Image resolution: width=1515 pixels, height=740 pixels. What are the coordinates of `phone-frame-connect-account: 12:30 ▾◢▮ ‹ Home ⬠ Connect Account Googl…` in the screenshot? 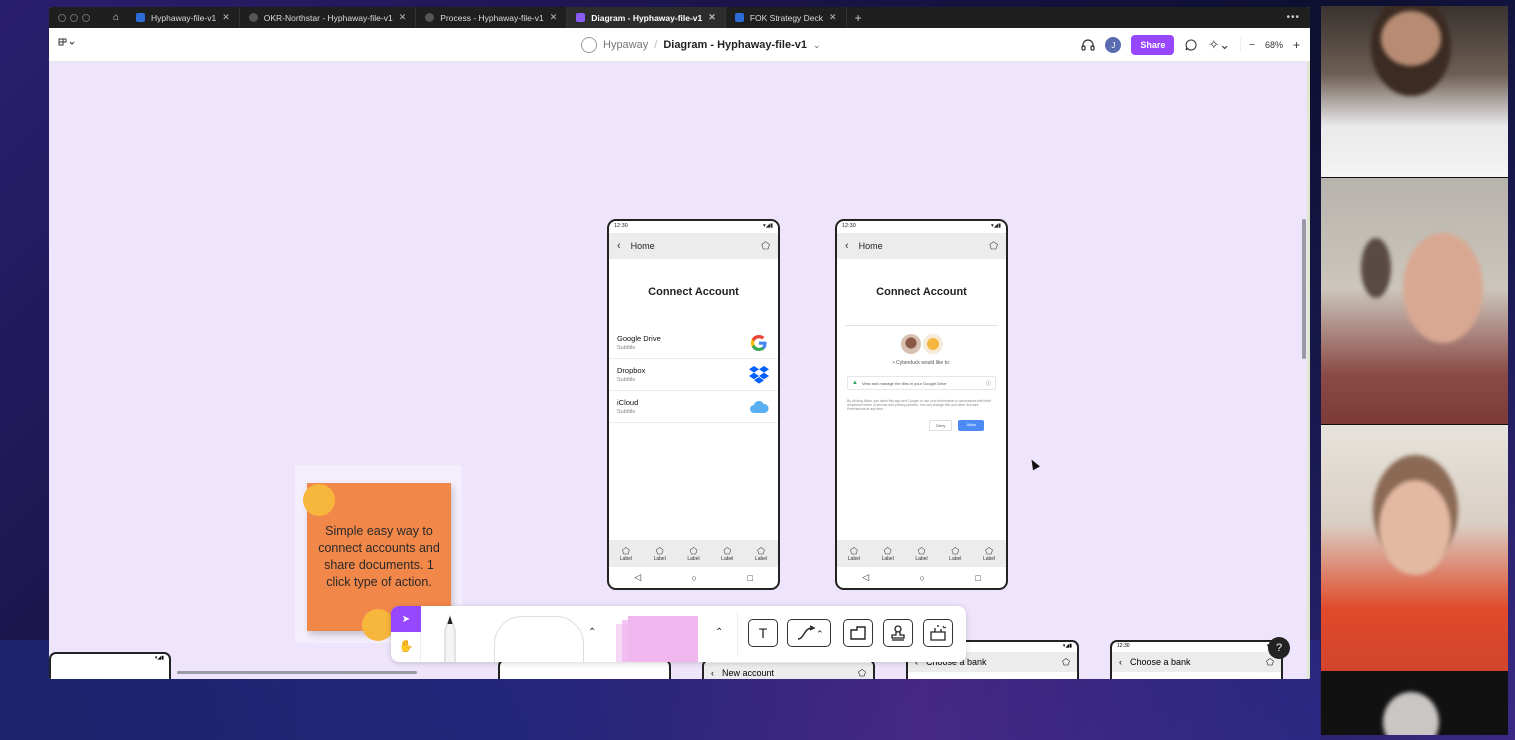 It's located at (693, 404).